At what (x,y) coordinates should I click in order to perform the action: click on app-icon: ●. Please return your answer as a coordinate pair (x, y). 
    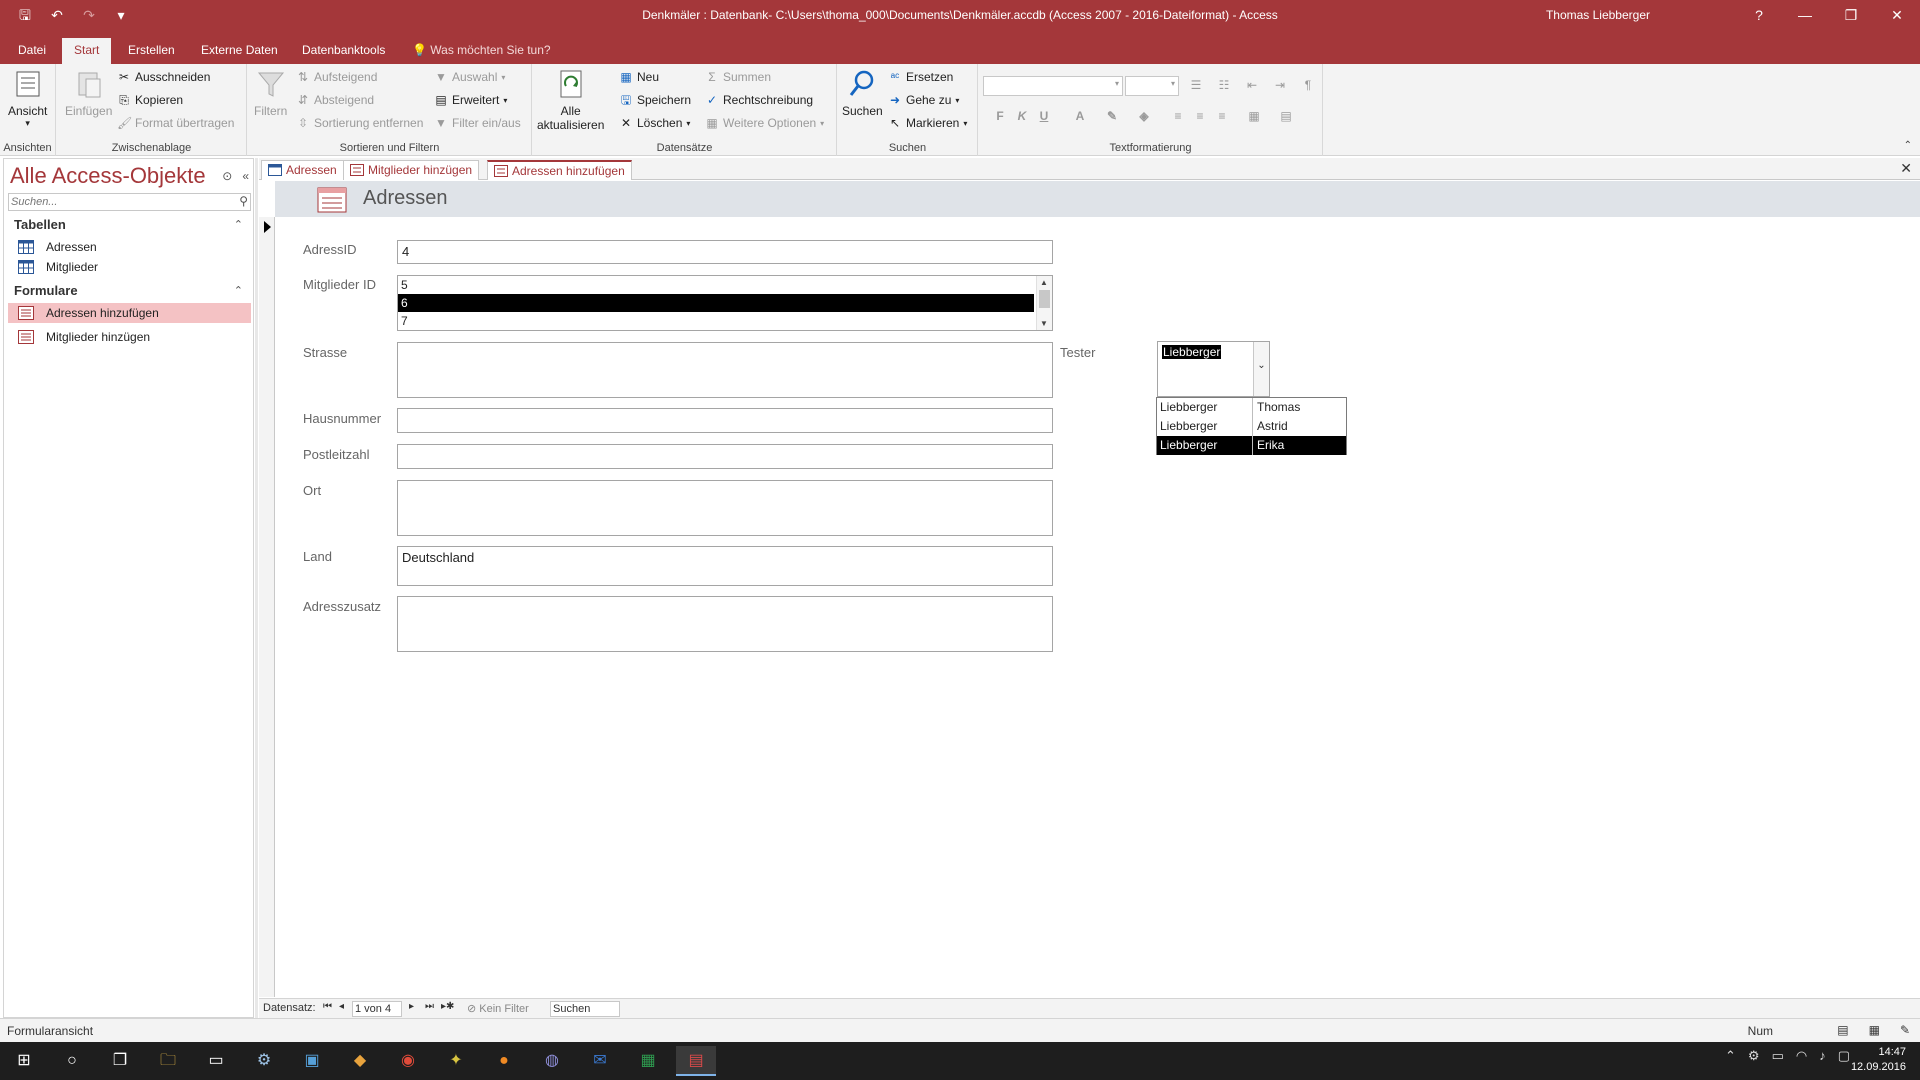
    Looking at the image, I should click on (504, 1061).